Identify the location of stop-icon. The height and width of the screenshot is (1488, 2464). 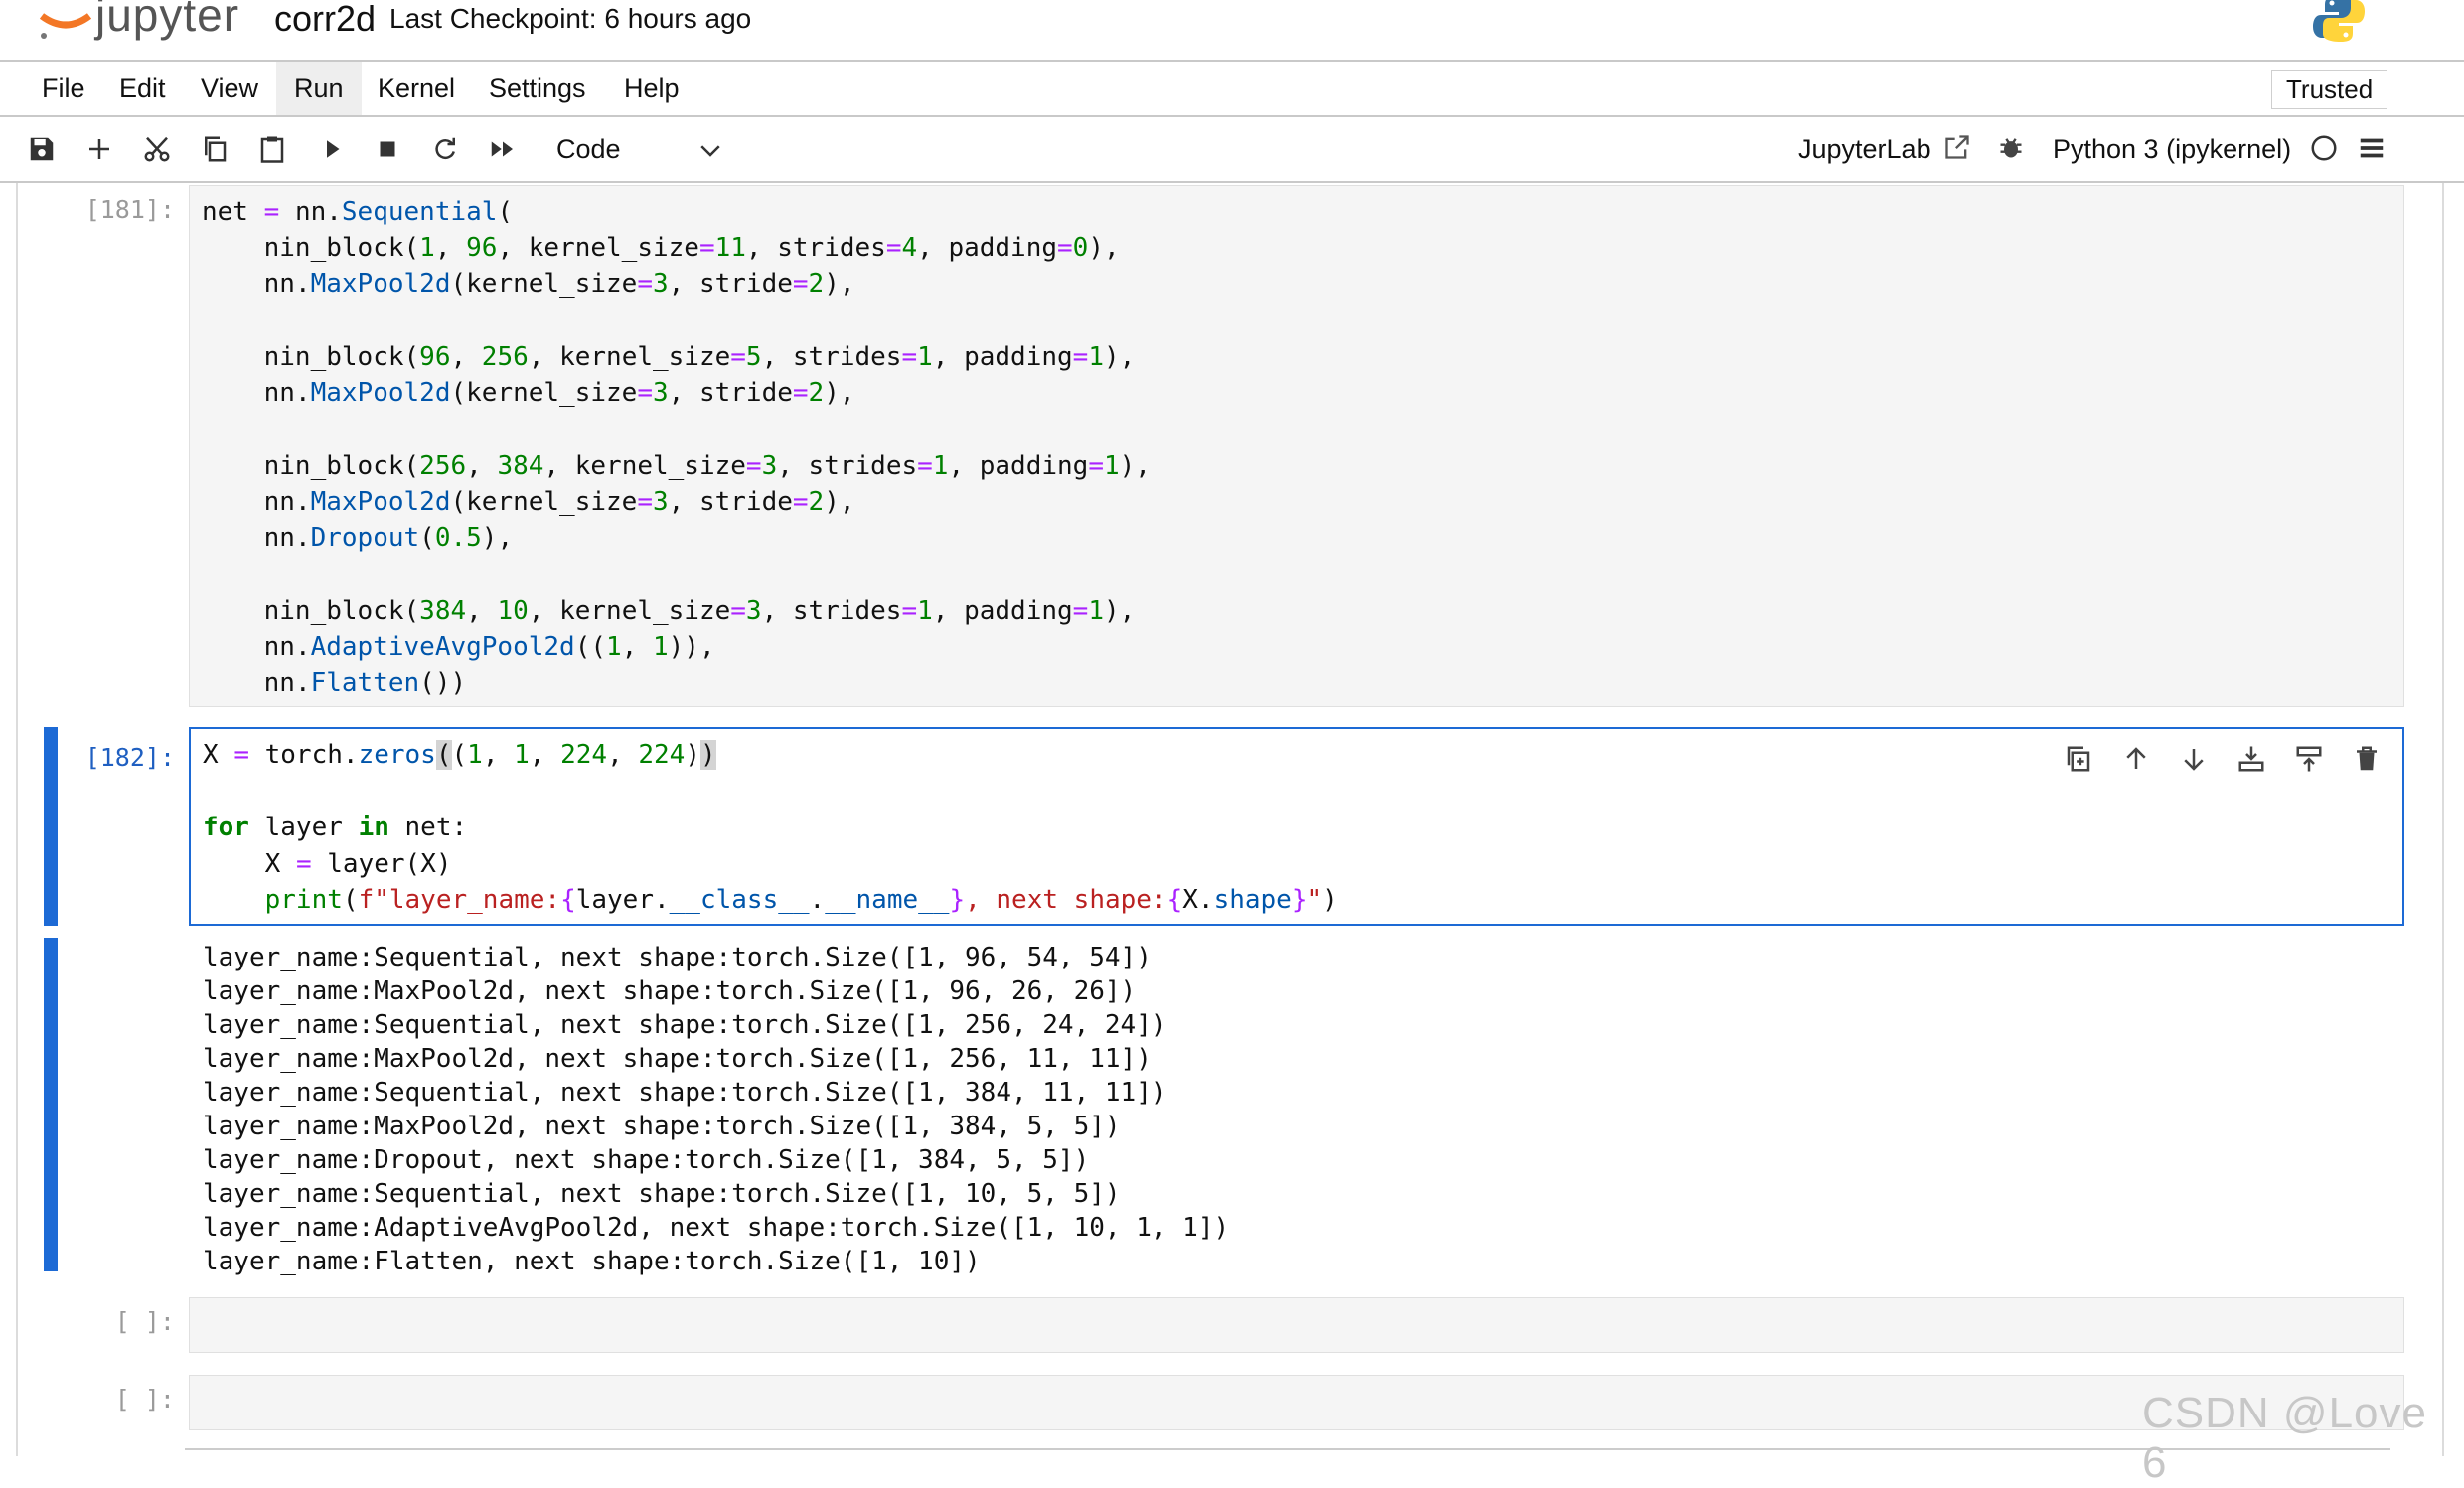
(387, 149).